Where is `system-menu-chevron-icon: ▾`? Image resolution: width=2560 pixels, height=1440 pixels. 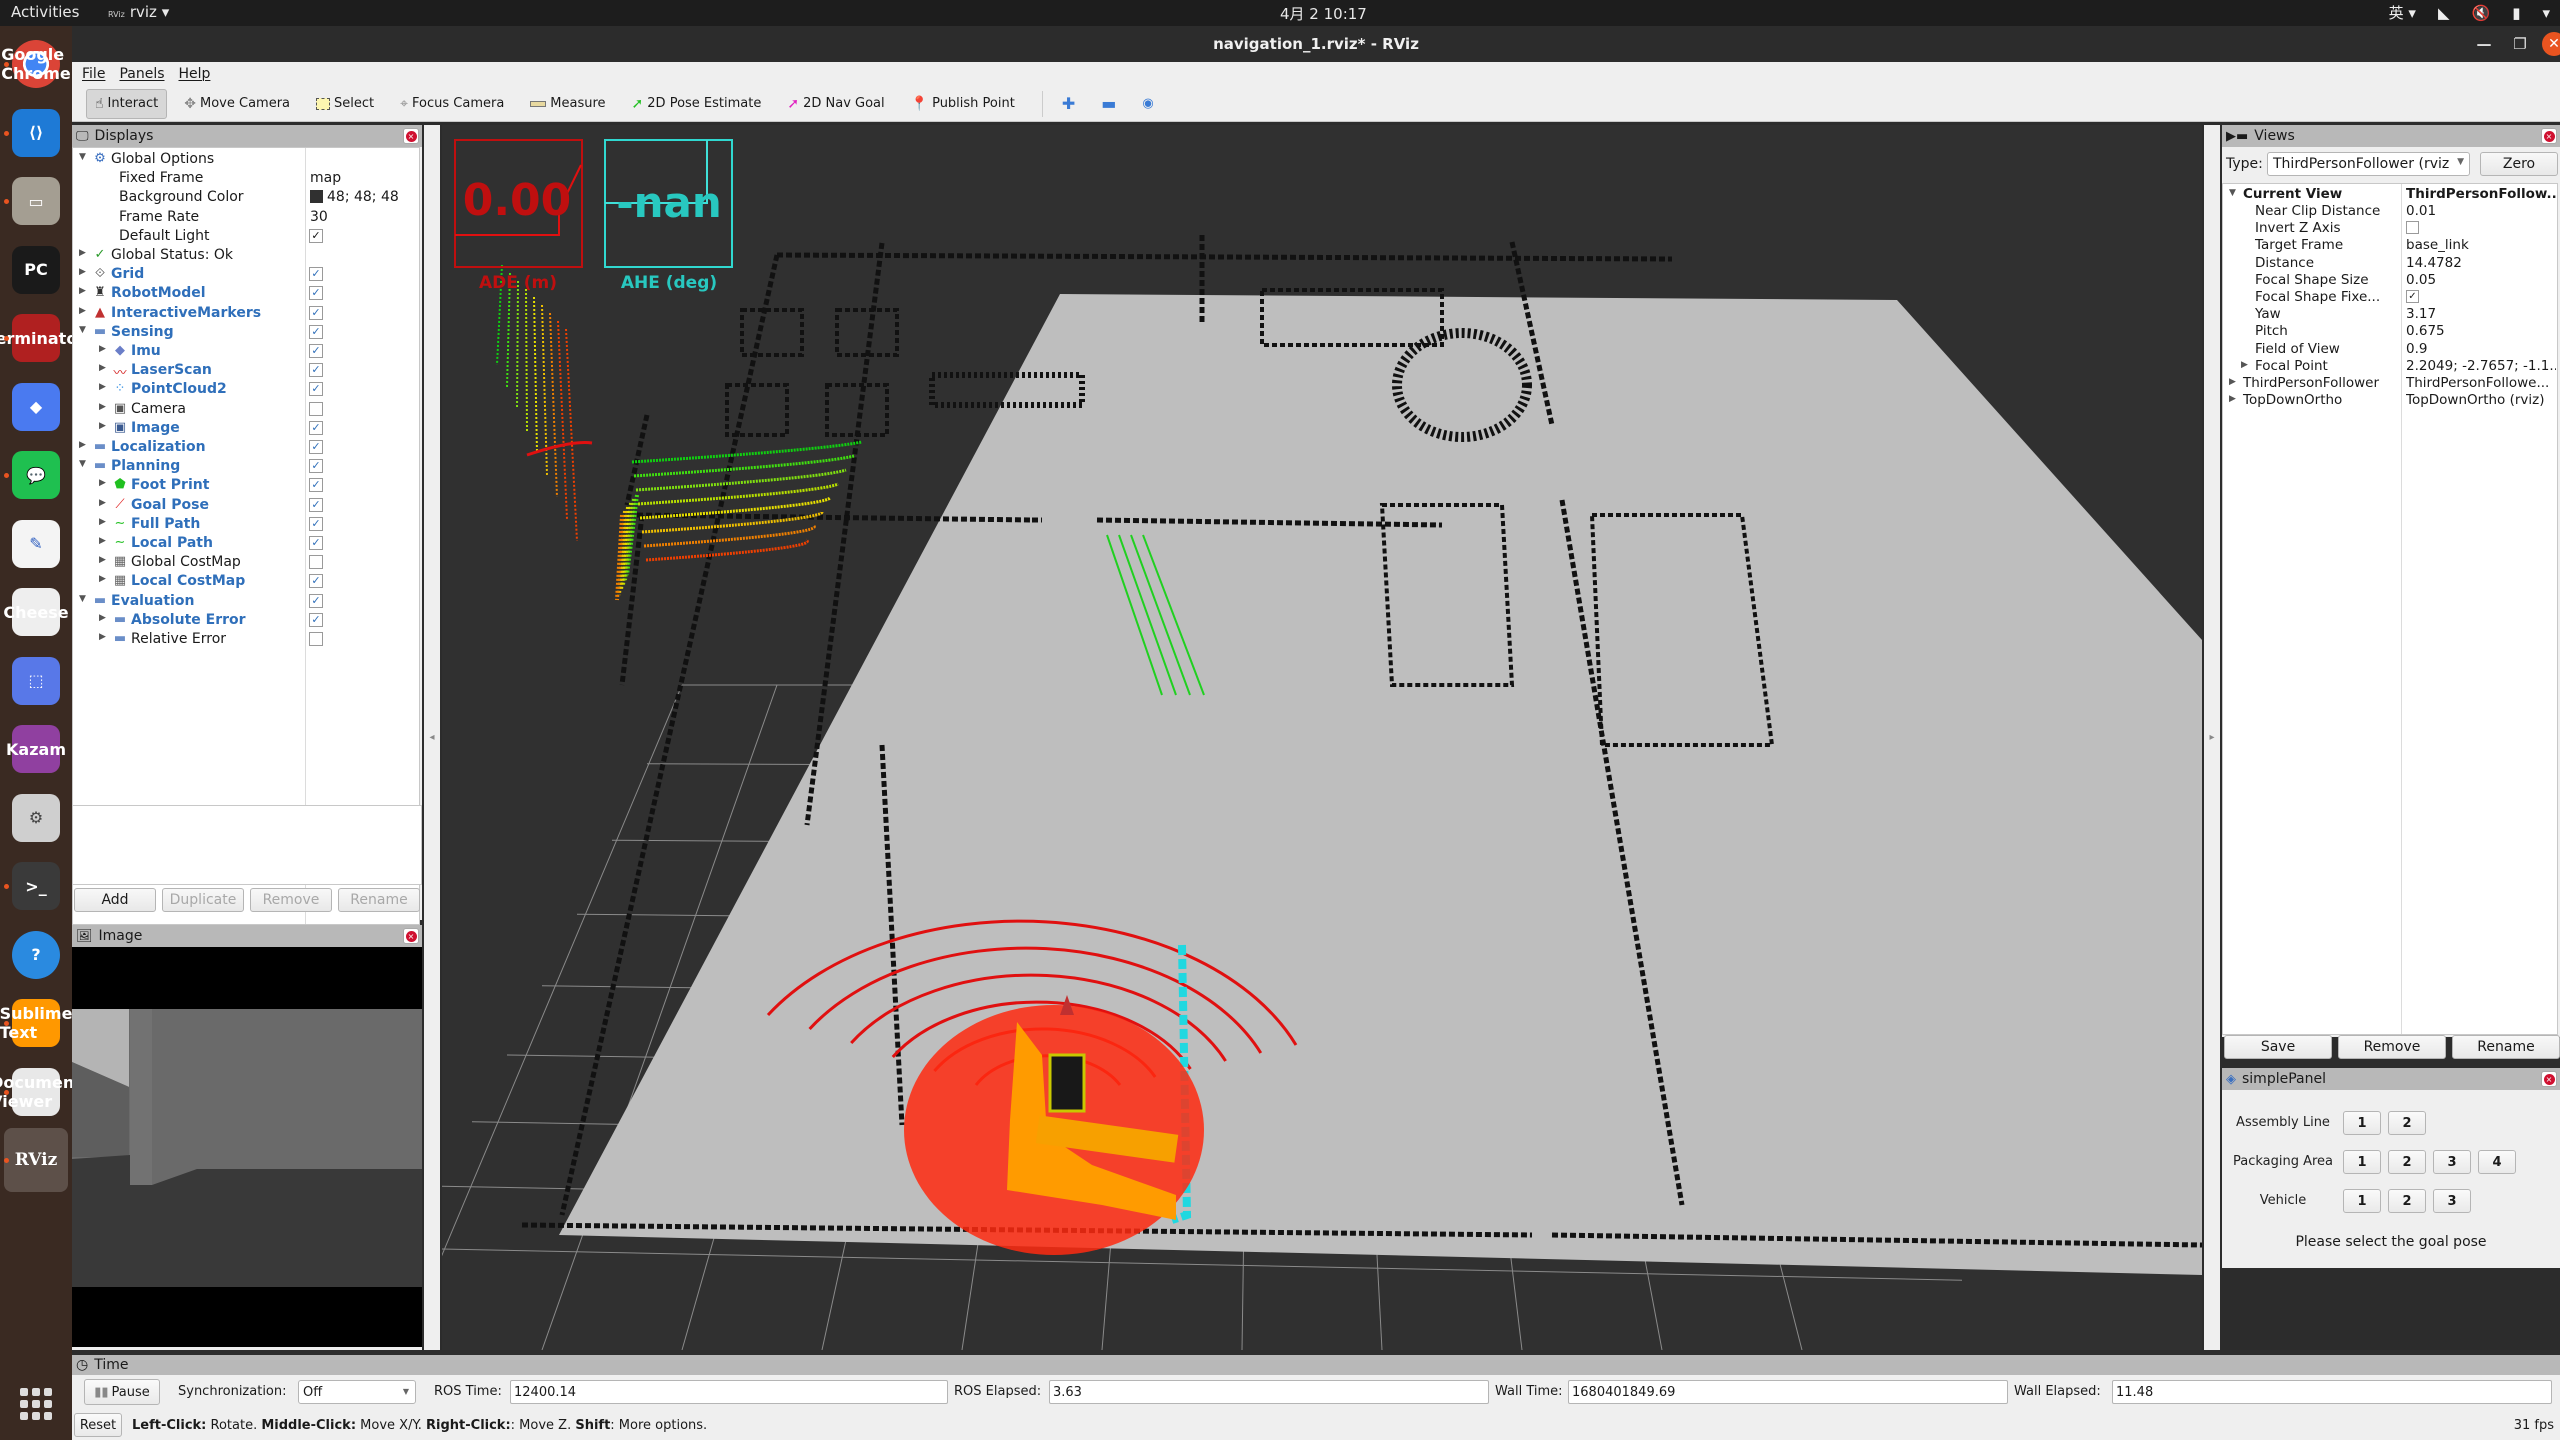 system-menu-chevron-icon: ▾ is located at coordinates (2546, 13).